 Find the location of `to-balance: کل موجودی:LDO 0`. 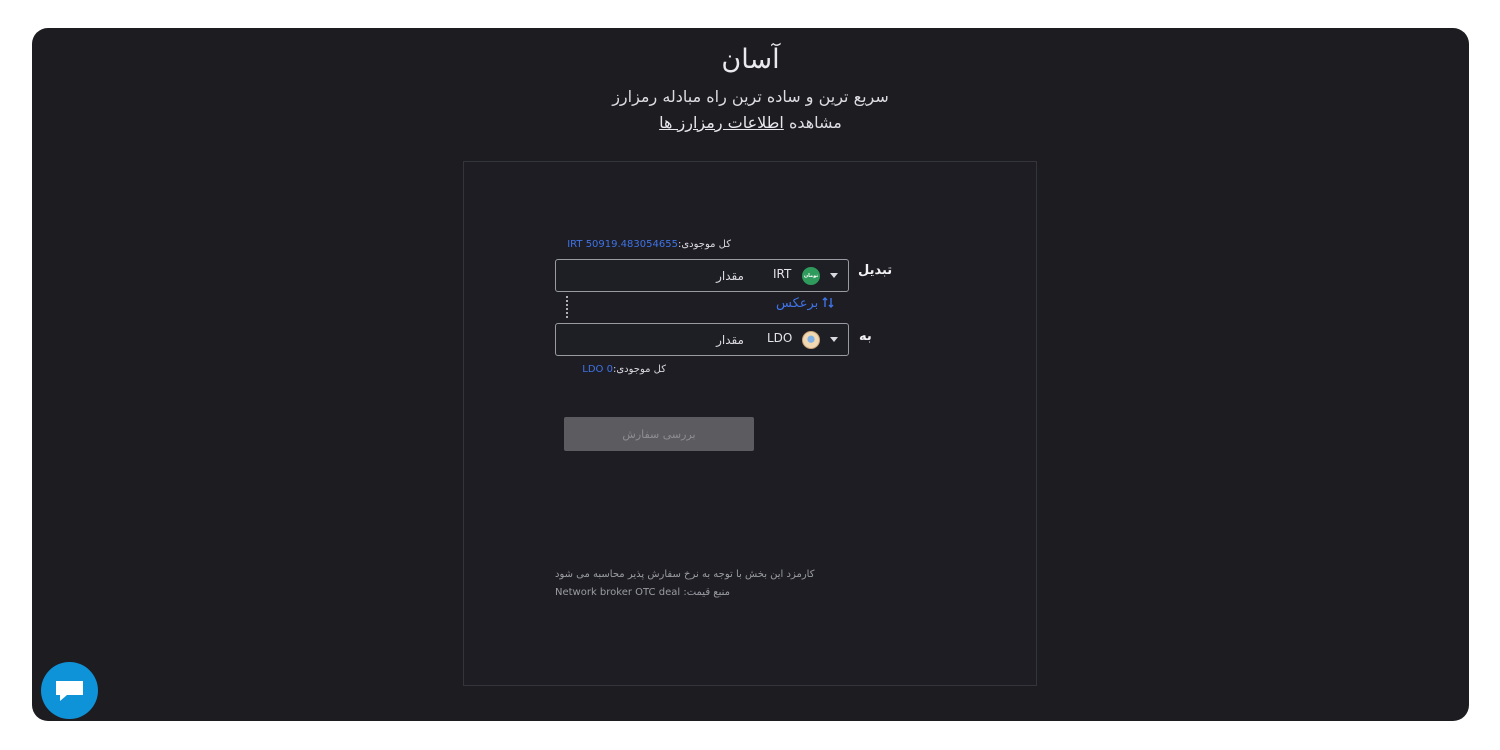

to-balance: کل موجودی:LDO 0 is located at coordinates (621, 370).